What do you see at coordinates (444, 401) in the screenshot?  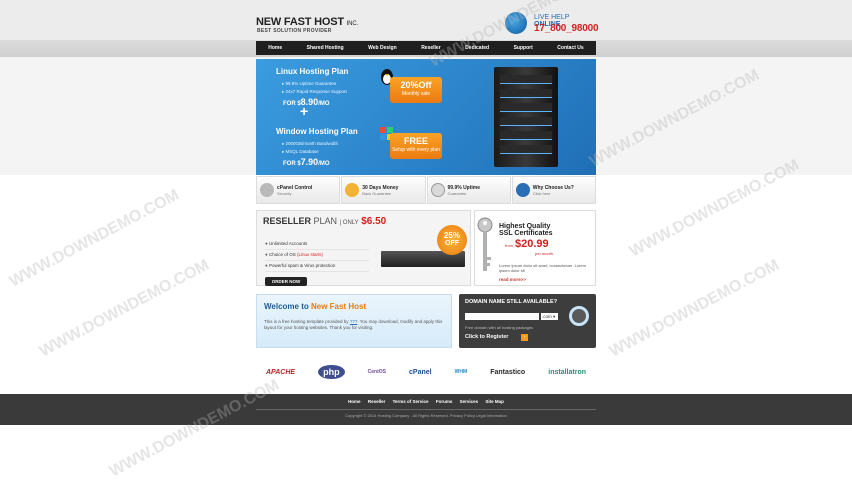 I see `footer-link-forums: Forums` at bounding box center [444, 401].